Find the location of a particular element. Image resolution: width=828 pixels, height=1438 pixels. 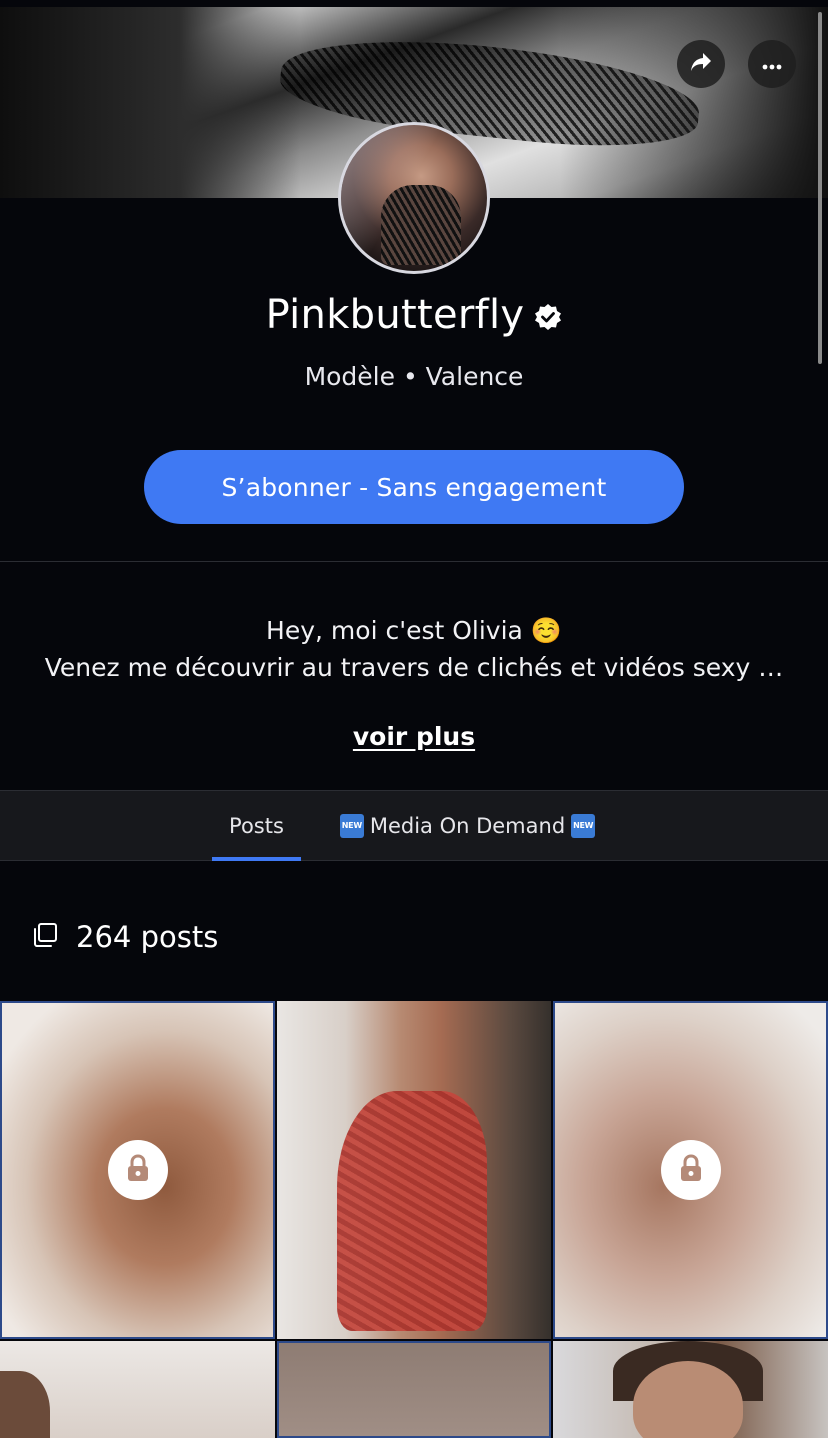

tab-label: Posts is located at coordinates (256, 826).